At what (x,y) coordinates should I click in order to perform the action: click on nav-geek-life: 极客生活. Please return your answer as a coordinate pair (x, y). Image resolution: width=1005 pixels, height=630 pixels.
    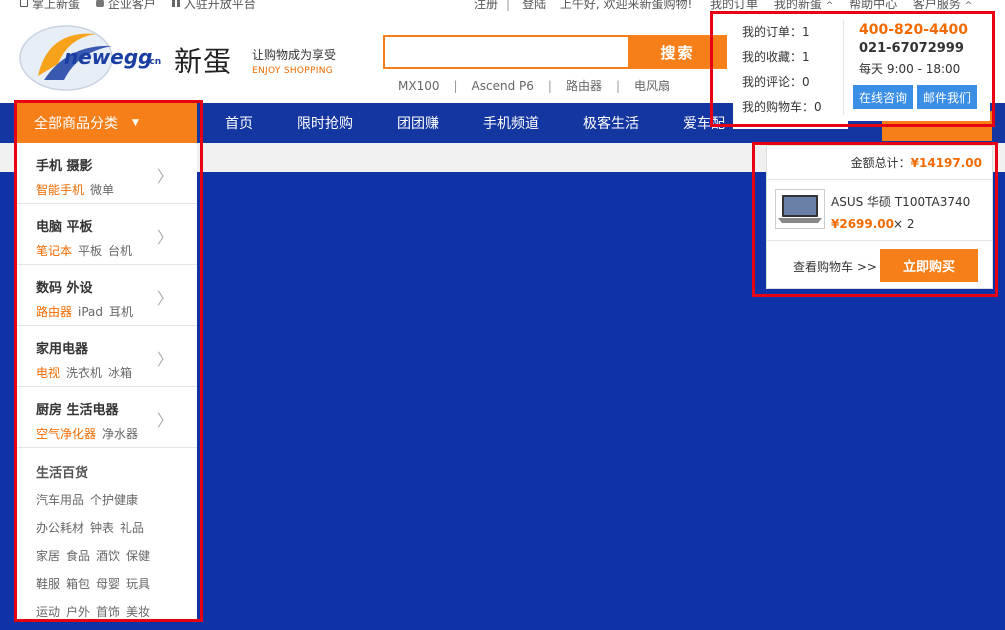
    Looking at the image, I should click on (611, 123).